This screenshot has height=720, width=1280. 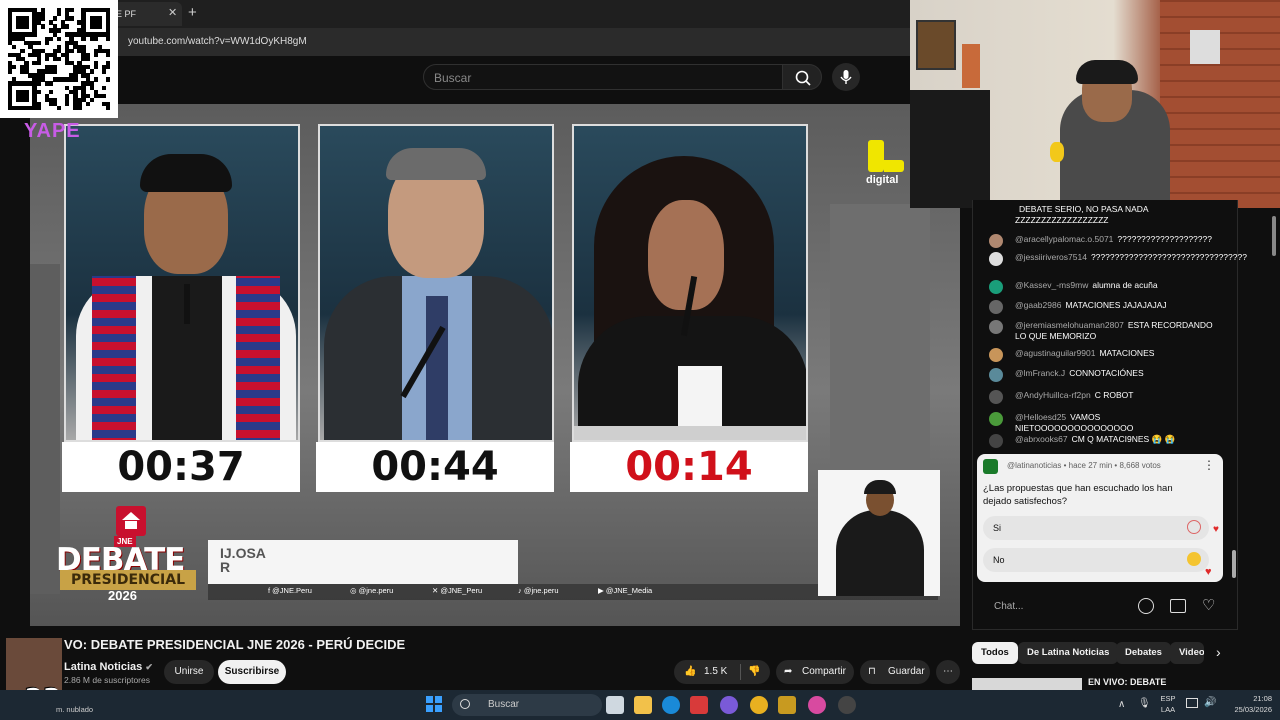 I want to click on chat-author: @abrxooks67, so click(x=1041, y=439).